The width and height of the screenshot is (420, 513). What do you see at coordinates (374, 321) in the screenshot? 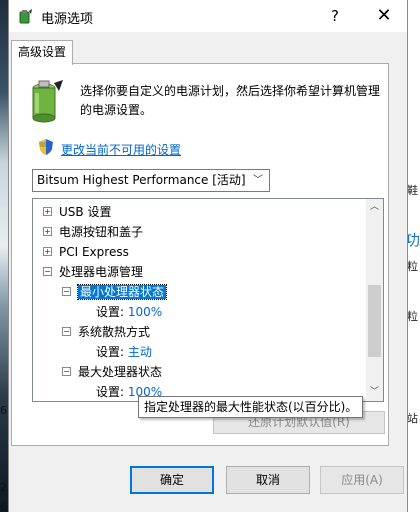
I see `scroll-thumb` at bounding box center [374, 321].